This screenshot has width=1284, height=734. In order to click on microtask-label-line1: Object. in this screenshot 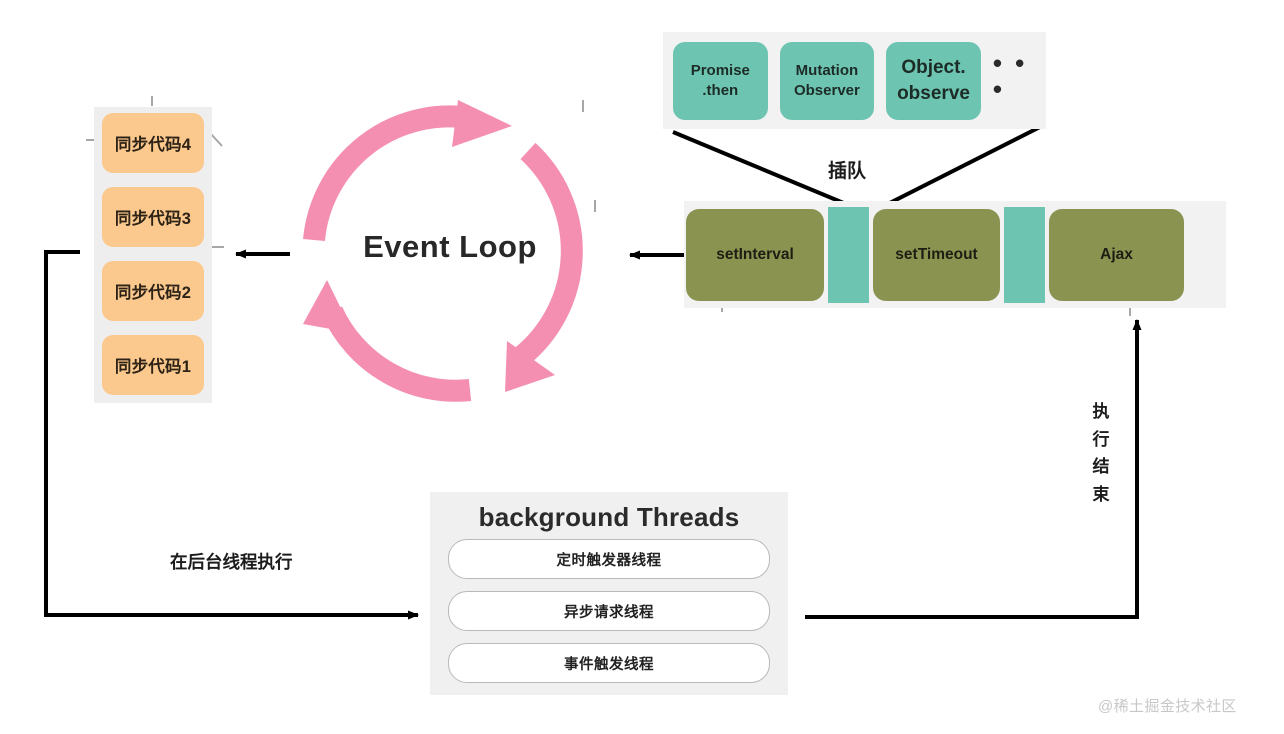, I will do `click(933, 68)`.